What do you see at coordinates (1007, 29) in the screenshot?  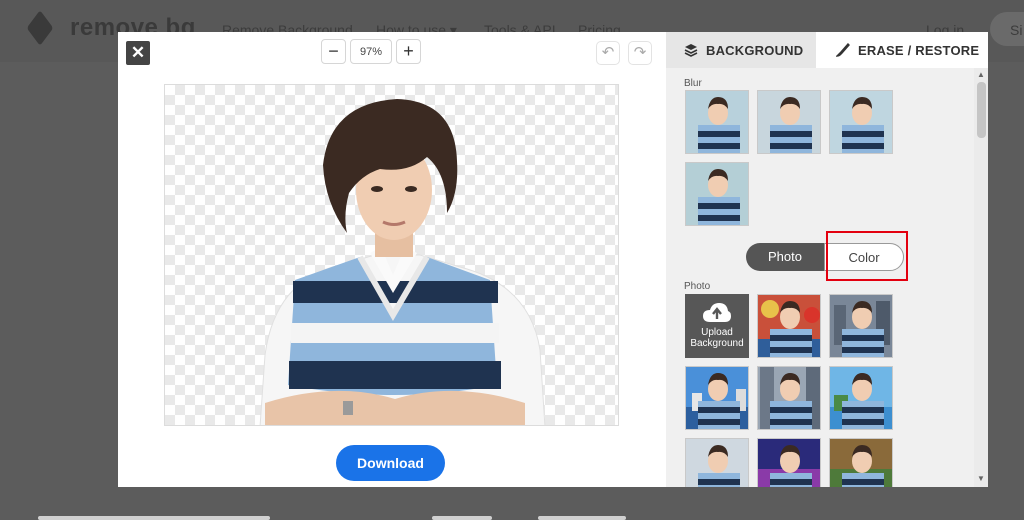 I see `signup-button: Si` at bounding box center [1007, 29].